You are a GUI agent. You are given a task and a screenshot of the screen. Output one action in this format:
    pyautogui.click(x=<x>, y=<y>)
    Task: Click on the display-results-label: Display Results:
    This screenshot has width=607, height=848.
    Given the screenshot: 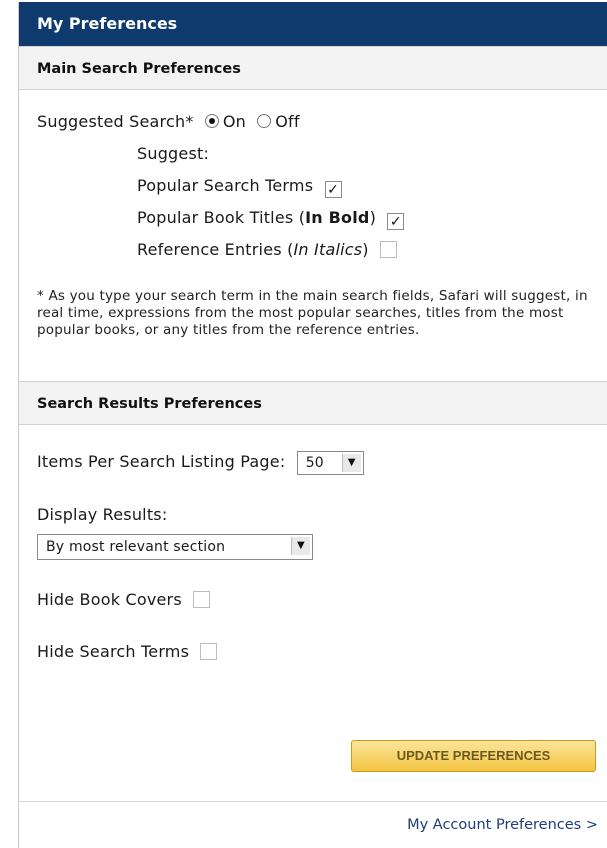 What is the action you would take?
    pyautogui.click(x=102, y=514)
    